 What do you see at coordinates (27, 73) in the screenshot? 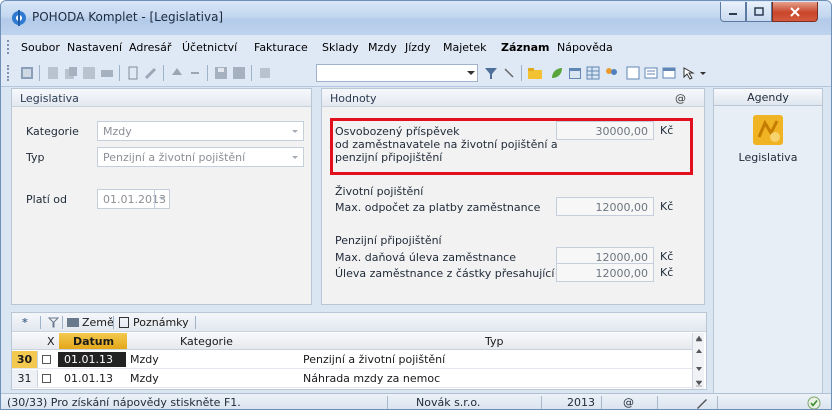
I see `book-icon` at bounding box center [27, 73].